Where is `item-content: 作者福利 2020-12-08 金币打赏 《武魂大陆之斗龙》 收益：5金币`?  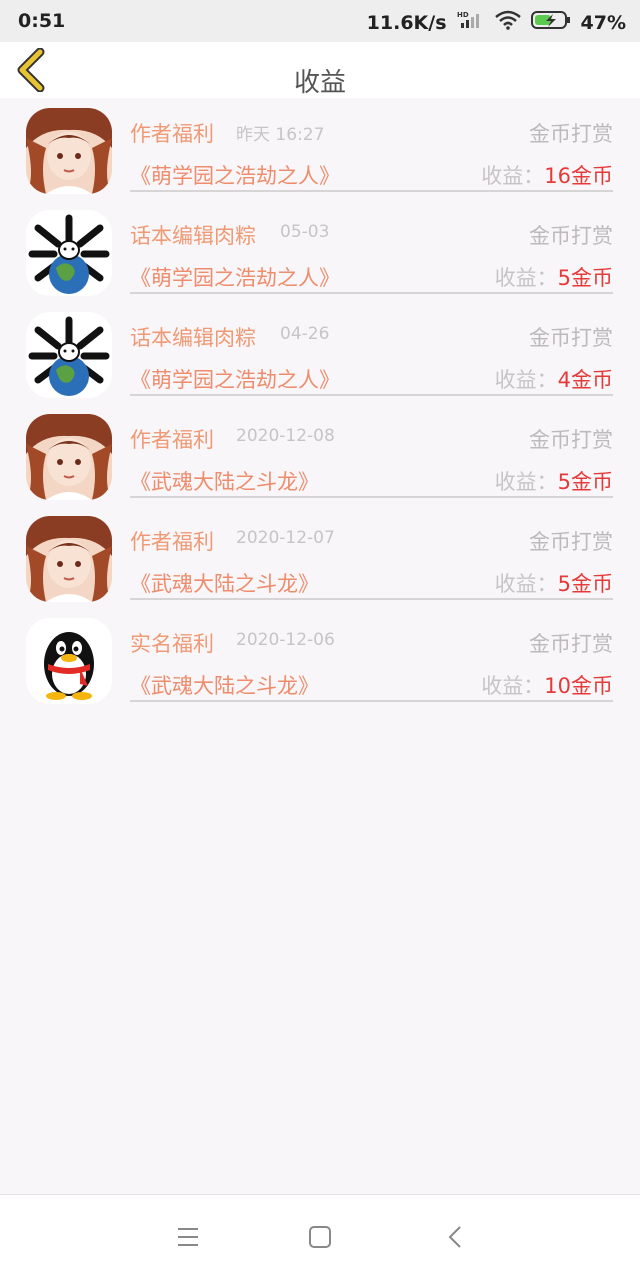 item-content: 作者福利 2020-12-08 金币打赏 《武魂大陆之斗龙》 收益：5金币 is located at coordinates (371, 452).